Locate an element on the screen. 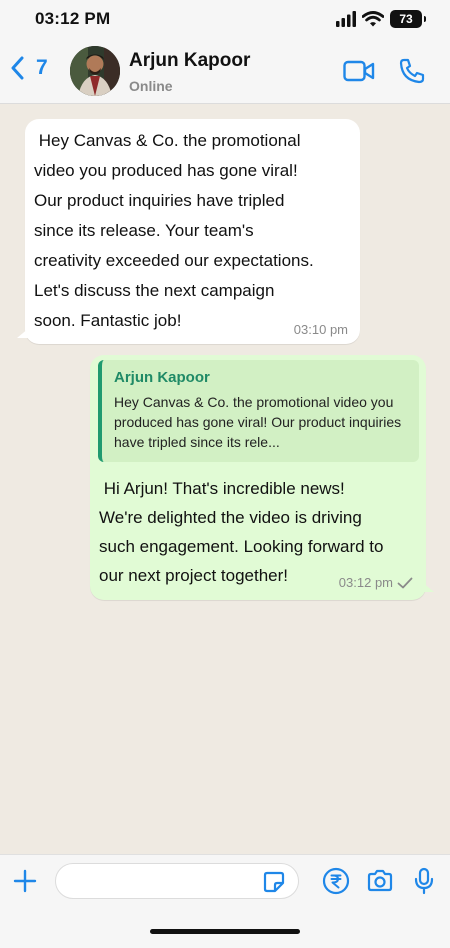 The image size is (450, 948). attach-button is located at coordinates (25, 883).